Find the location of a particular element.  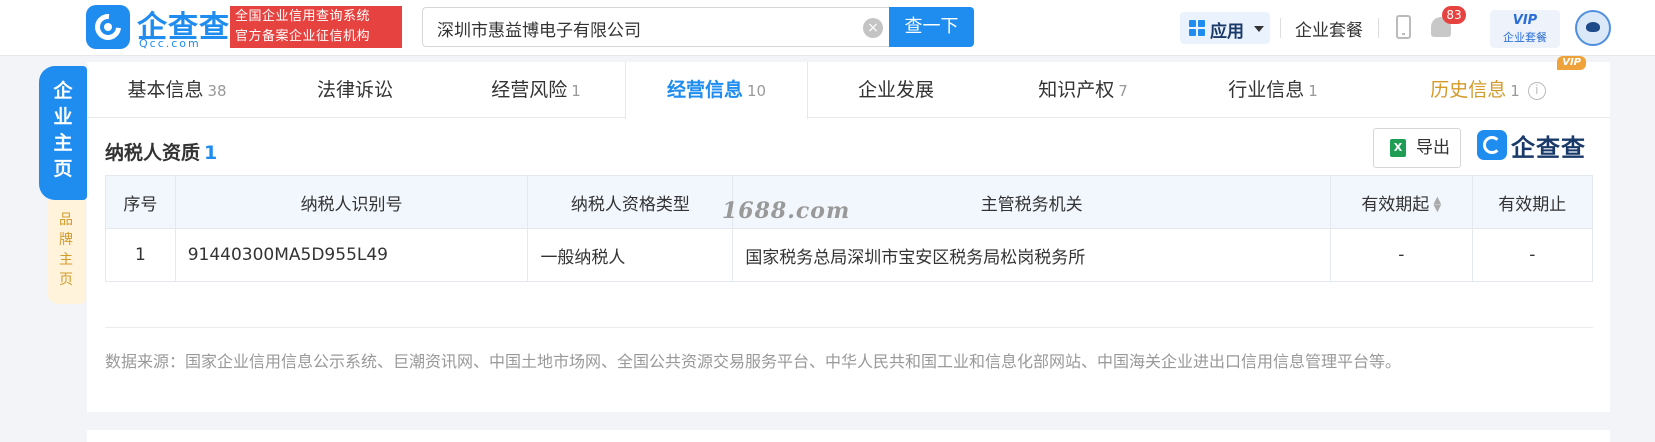

slogan-banner: 全国企业信用查询系统 官方备案企业征信机构 is located at coordinates (316, 27).